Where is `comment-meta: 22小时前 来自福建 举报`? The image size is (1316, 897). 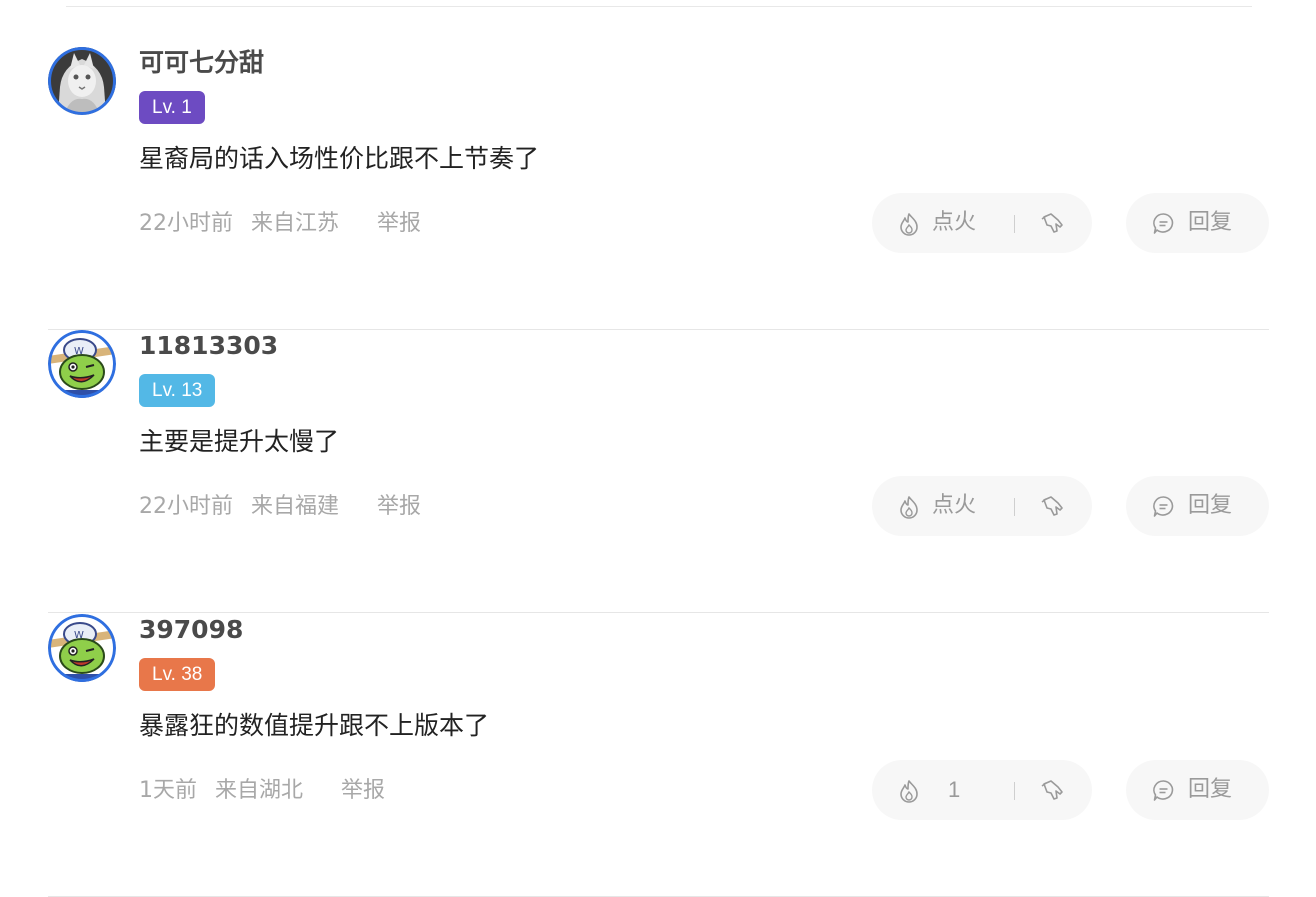 comment-meta: 22小时前 来自福建 举报 is located at coordinates (280, 507).